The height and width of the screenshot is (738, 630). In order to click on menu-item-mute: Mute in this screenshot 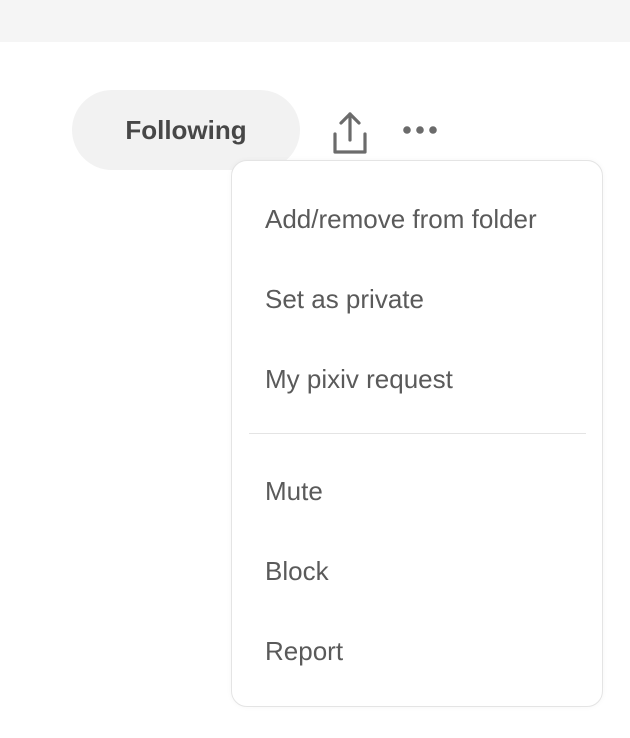, I will do `click(417, 491)`.